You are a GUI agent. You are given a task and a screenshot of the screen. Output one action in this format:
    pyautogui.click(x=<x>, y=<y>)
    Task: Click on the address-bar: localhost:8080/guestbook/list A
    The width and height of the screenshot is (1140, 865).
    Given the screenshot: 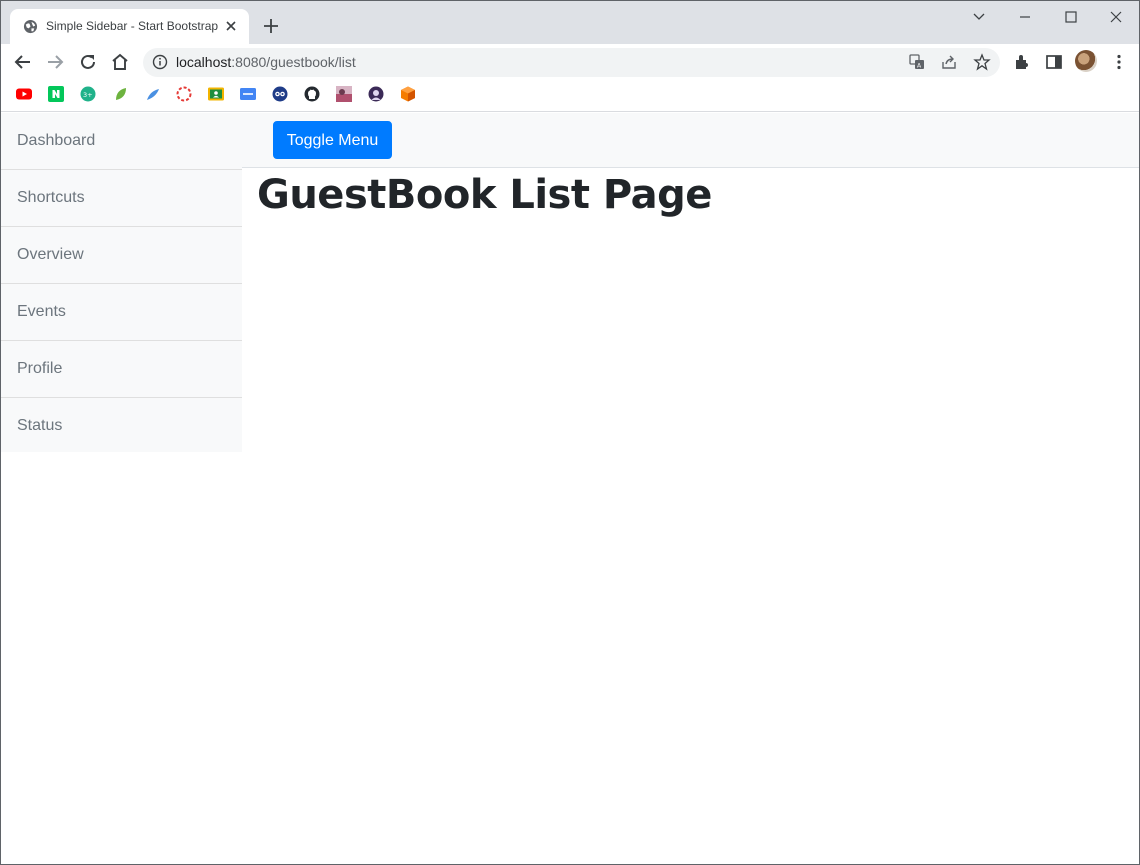 What is the action you would take?
    pyautogui.click(x=571, y=62)
    